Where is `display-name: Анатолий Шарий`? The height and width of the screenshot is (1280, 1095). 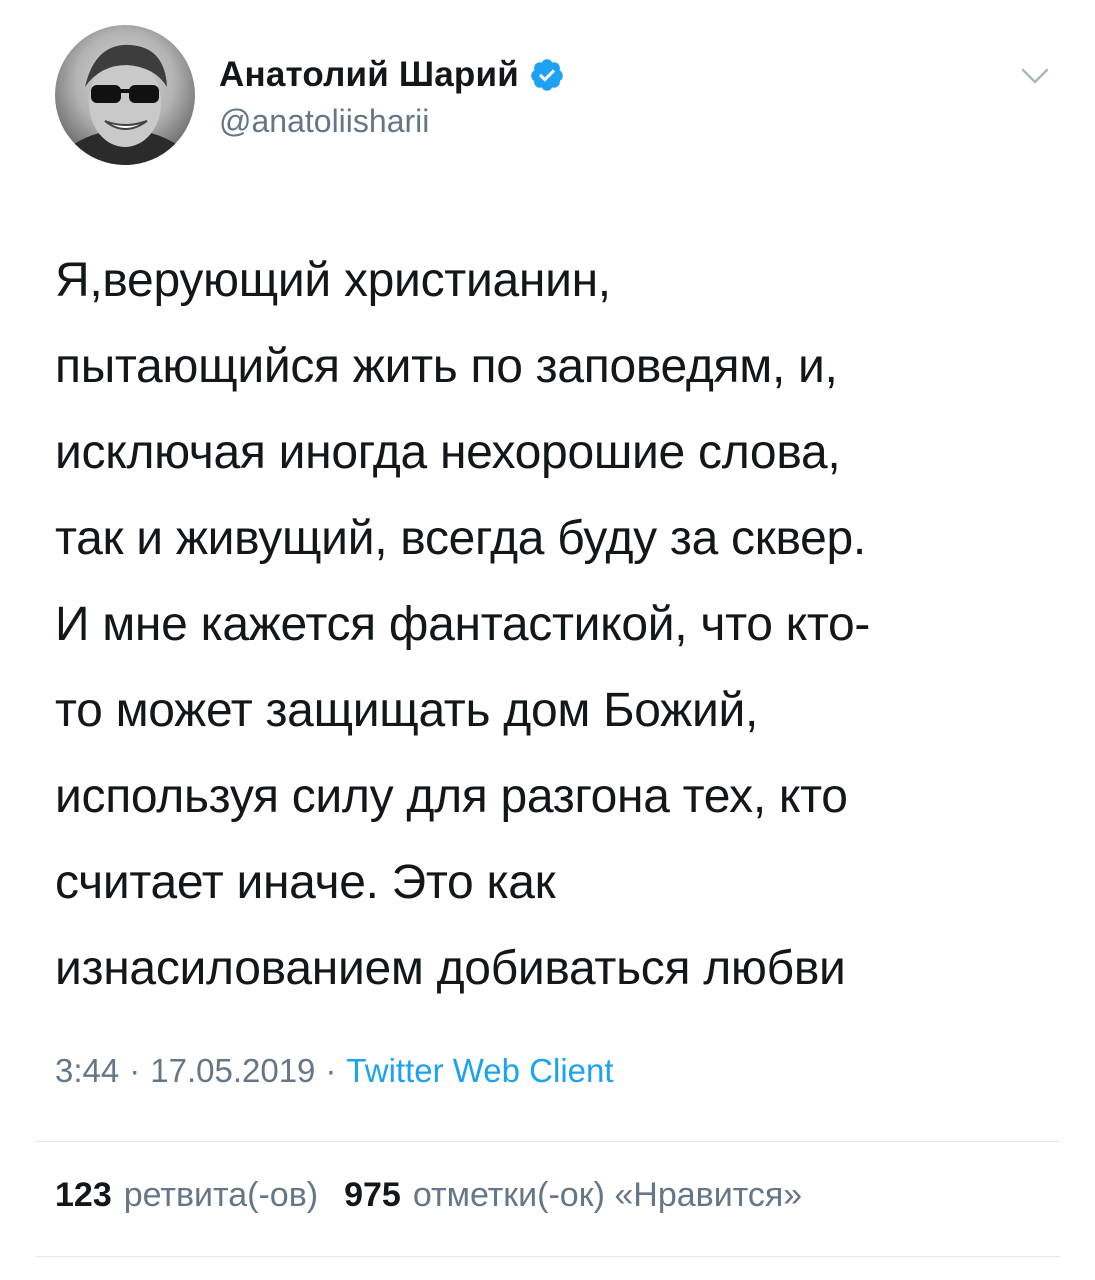
display-name: Анатолий Шарий is located at coordinates (369, 75).